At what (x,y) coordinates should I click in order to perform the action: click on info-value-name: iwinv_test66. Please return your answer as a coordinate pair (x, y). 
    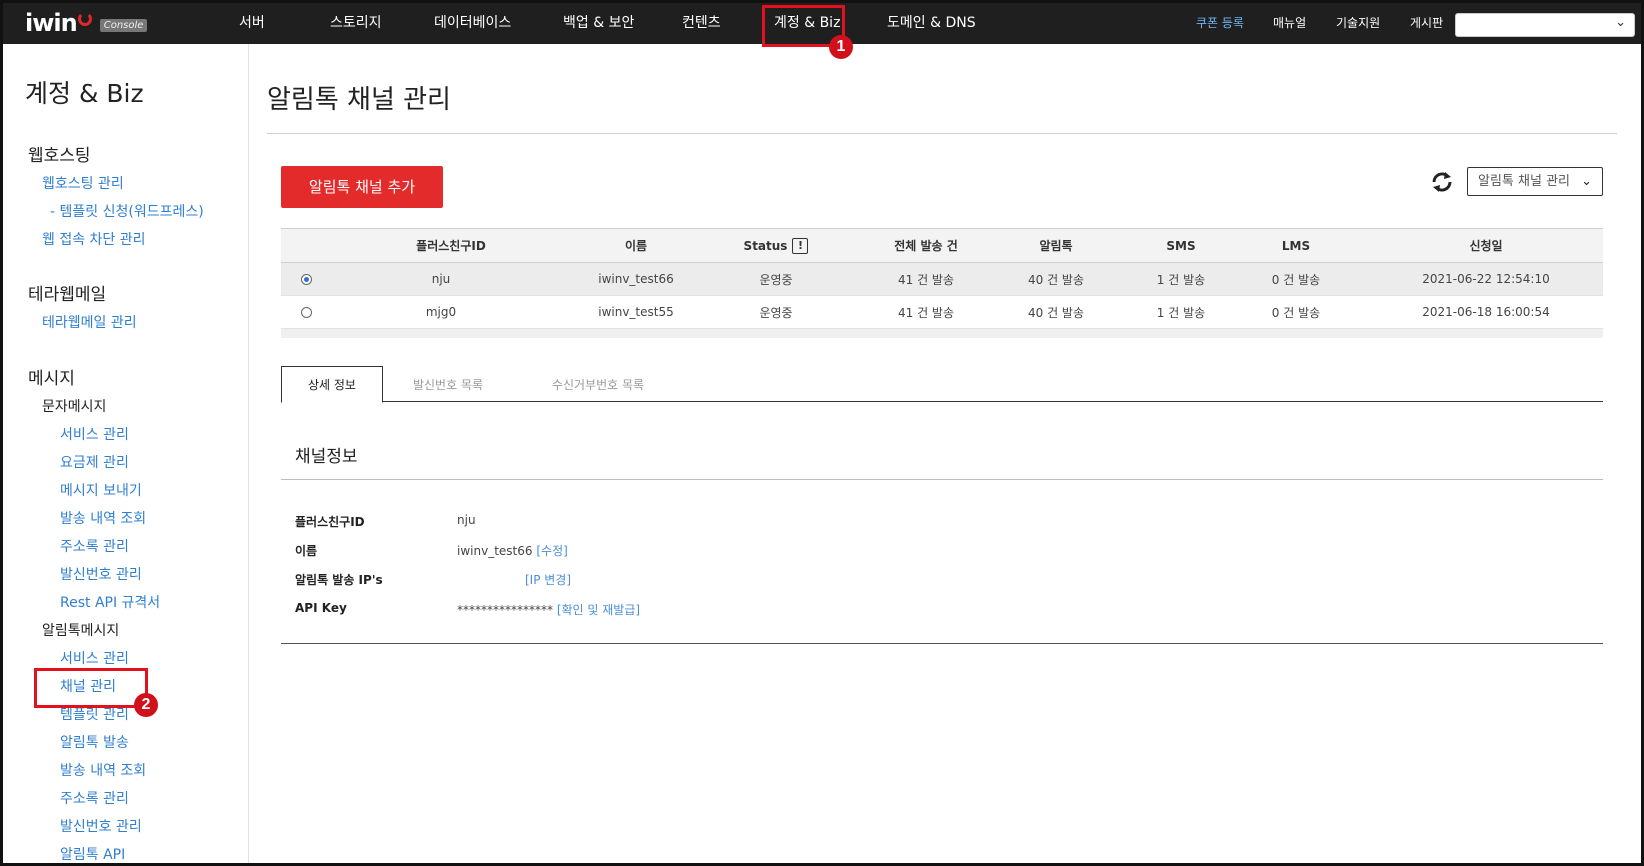
    Looking at the image, I should click on (495, 551).